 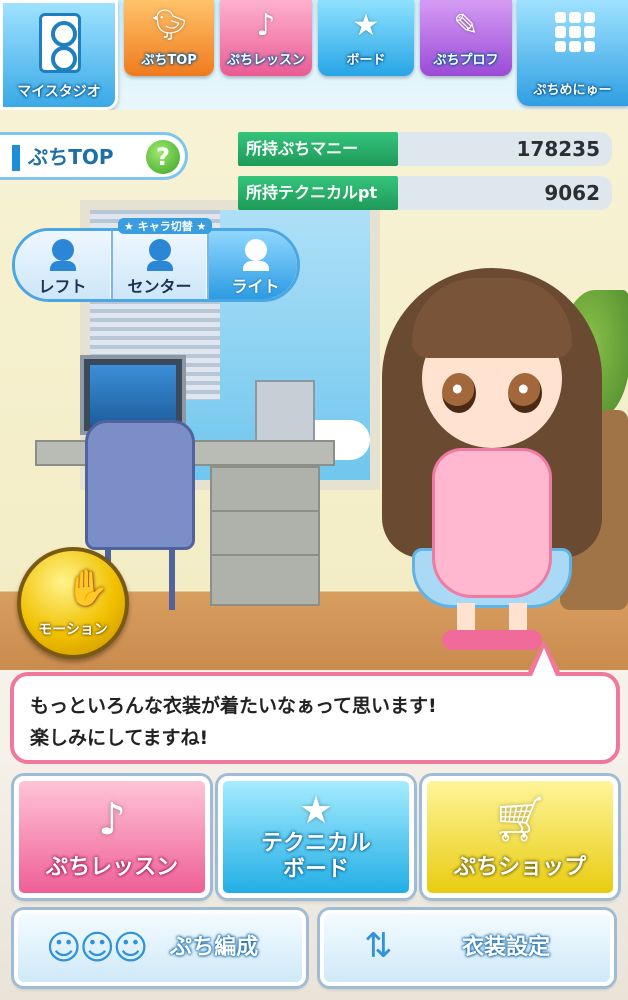 What do you see at coordinates (492, 523) in the screenshot?
I see `character-apron` at bounding box center [492, 523].